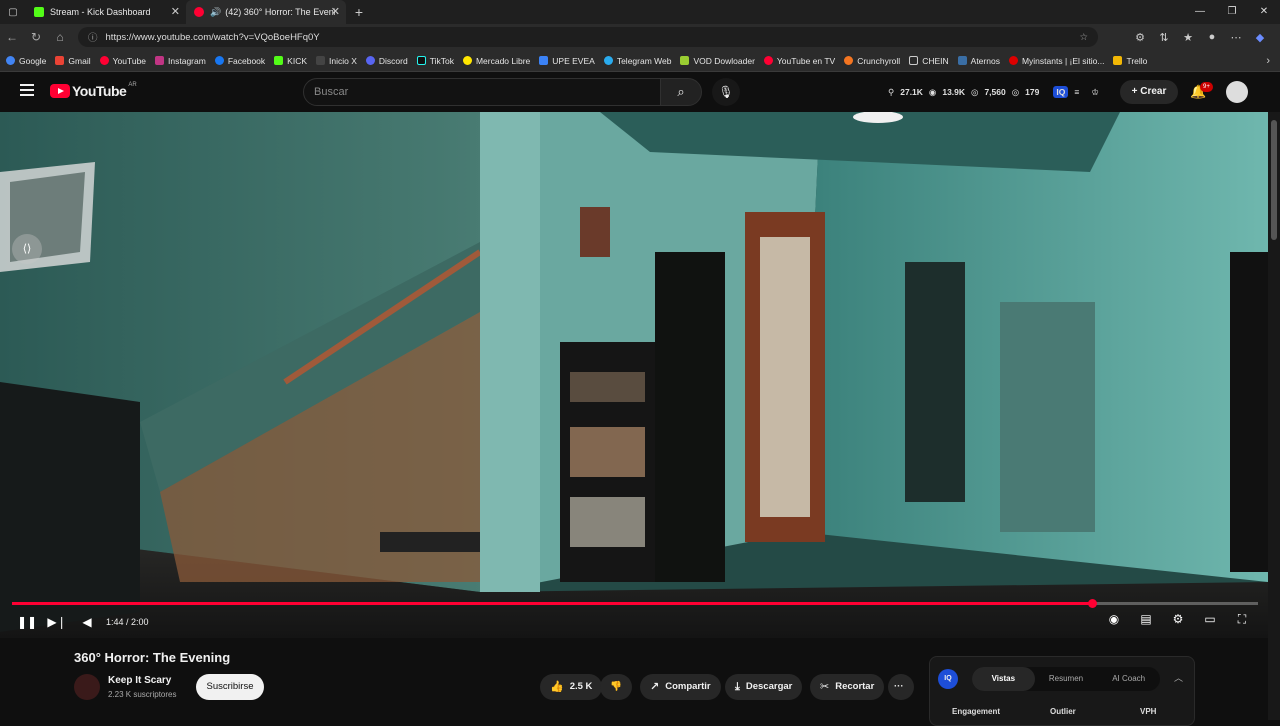  I want to click on mic-icon: 🎙, so click(726, 92).